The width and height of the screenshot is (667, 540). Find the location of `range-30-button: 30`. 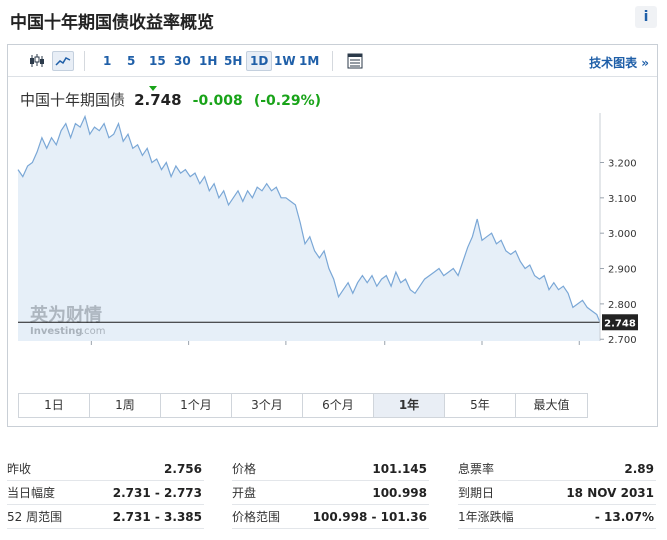

range-30-button: 30 is located at coordinates (182, 61).